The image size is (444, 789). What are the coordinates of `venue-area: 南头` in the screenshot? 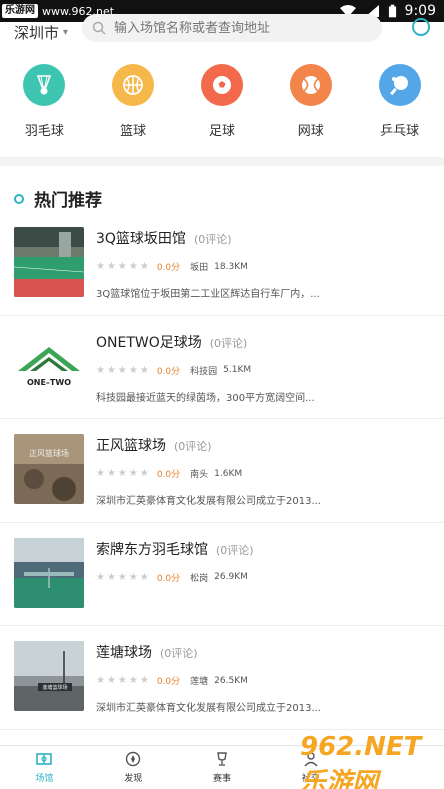 It's located at (199, 475).